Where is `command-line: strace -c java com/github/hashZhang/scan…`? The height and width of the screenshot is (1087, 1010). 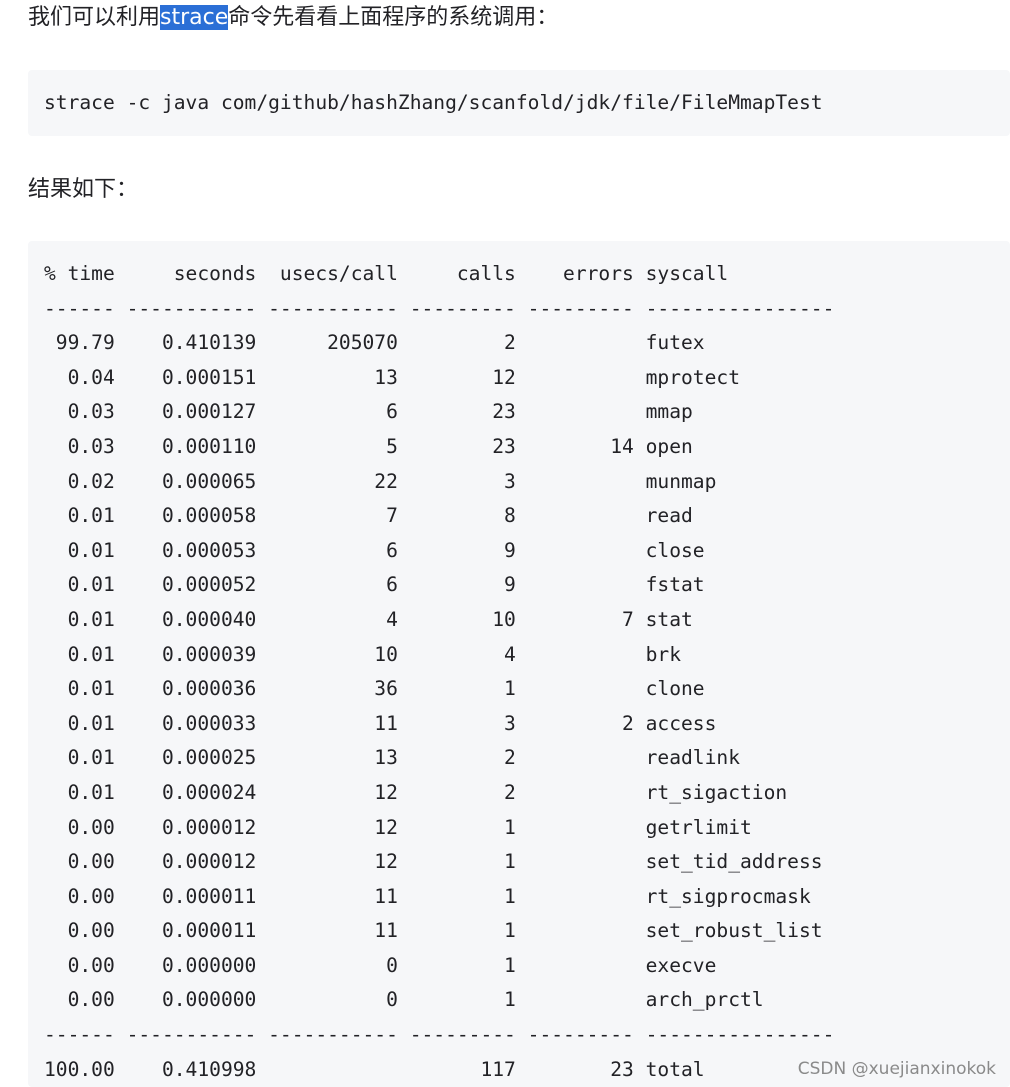
command-line: strace -c java com/github/hashZhang/scan… is located at coordinates (433, 103).